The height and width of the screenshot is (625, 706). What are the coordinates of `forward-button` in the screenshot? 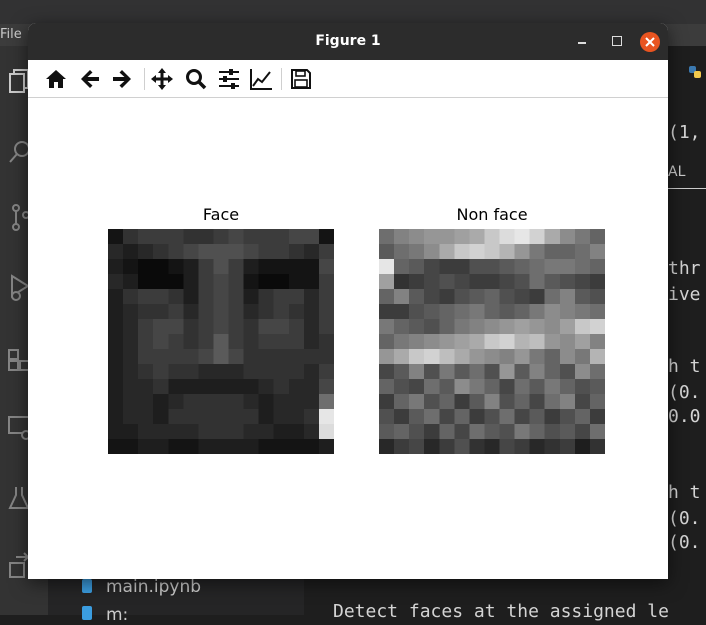 It's located at (122, 79).